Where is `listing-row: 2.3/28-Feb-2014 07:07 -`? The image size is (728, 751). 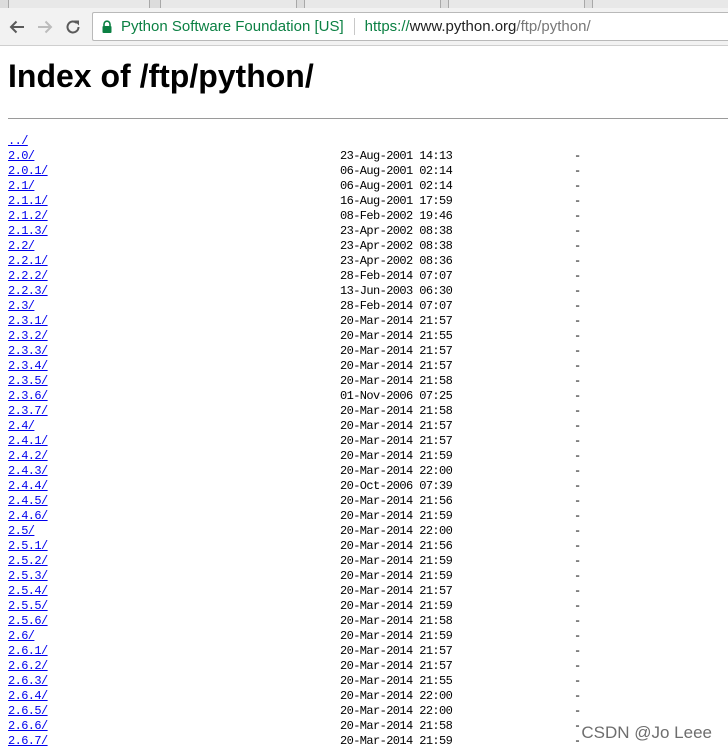 listing-row: 2.3/28-Feb-2014 07:07 - is located at coordinates (368, 306).